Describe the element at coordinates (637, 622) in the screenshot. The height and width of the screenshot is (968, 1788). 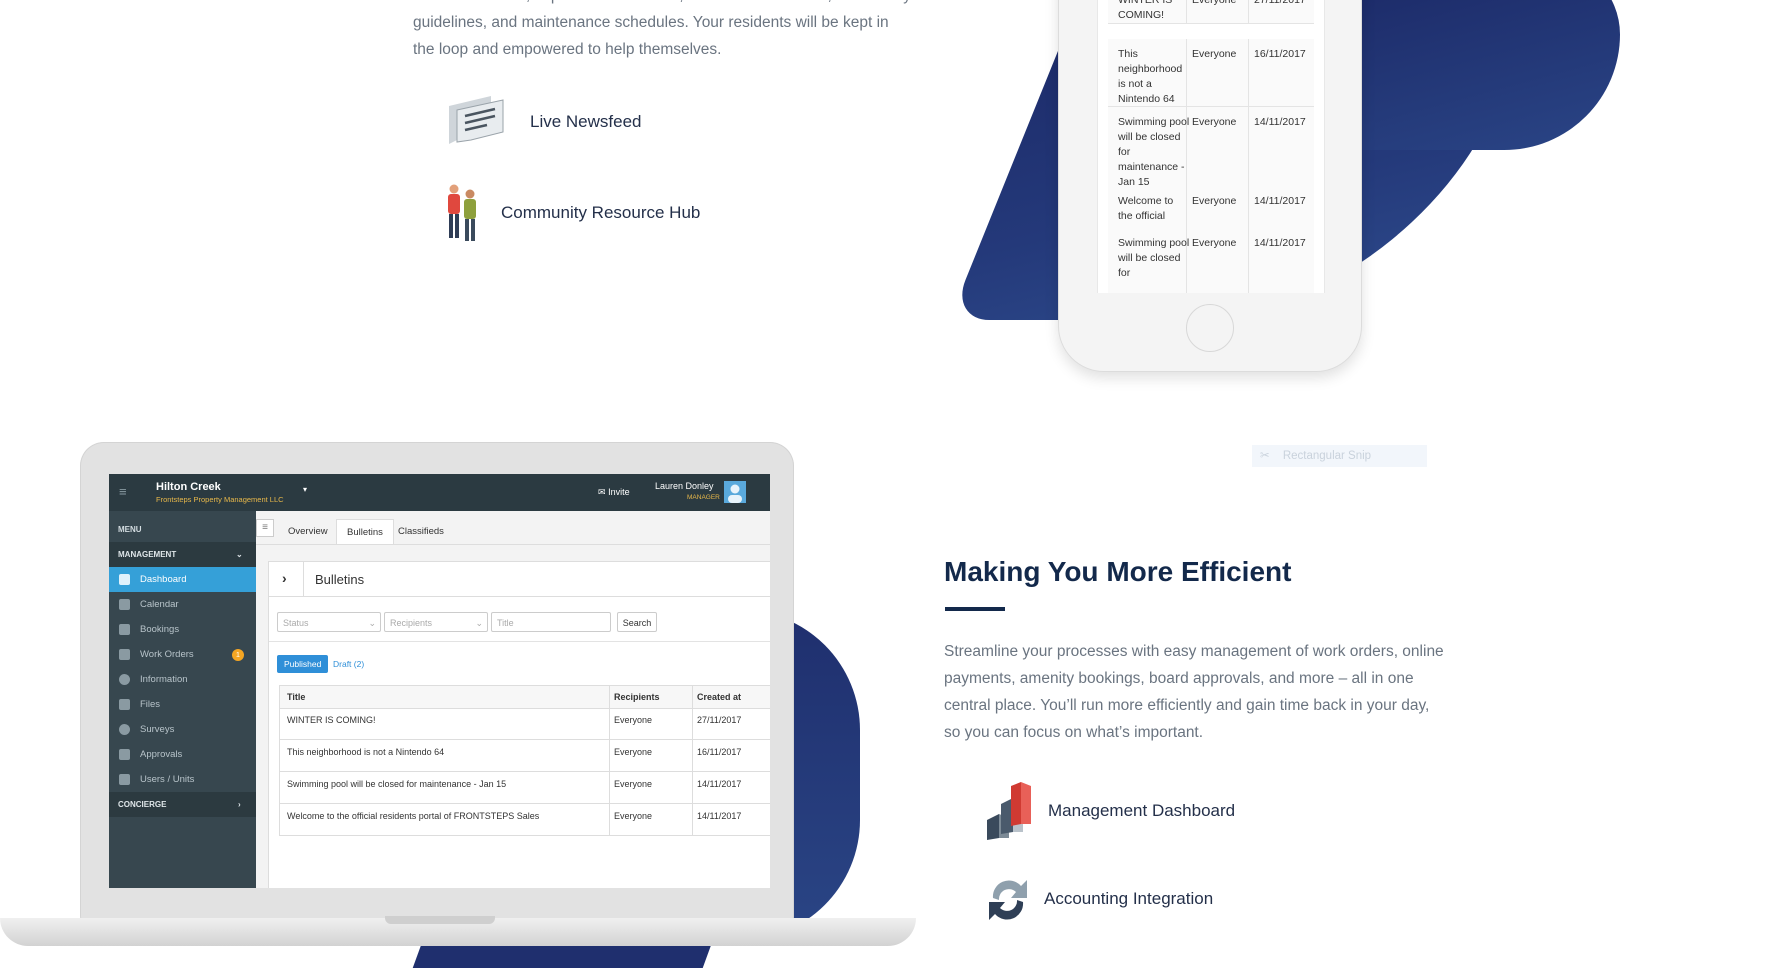
I see `search-button: Search` at that location.